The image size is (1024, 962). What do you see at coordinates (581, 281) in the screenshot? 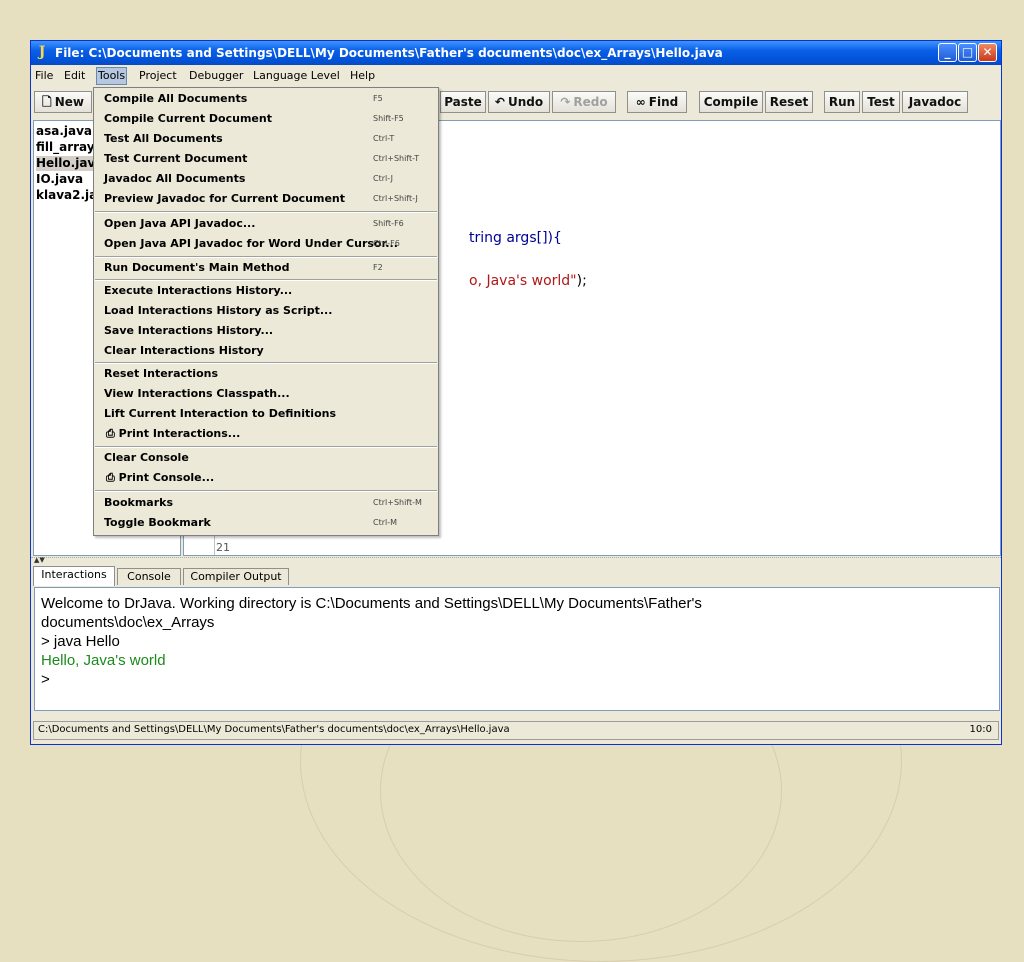
I see `code-punctuation: );` at bounding box center [581, 281].